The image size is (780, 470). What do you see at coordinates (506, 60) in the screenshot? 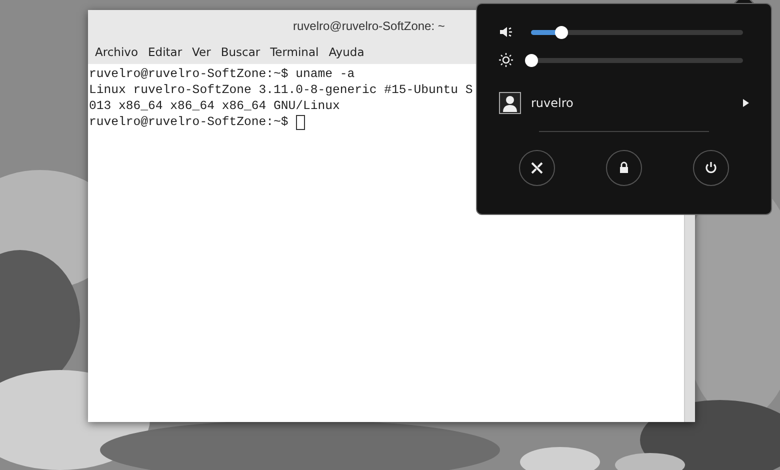
I see `brightness-icon` at bounding box center [506, 60].